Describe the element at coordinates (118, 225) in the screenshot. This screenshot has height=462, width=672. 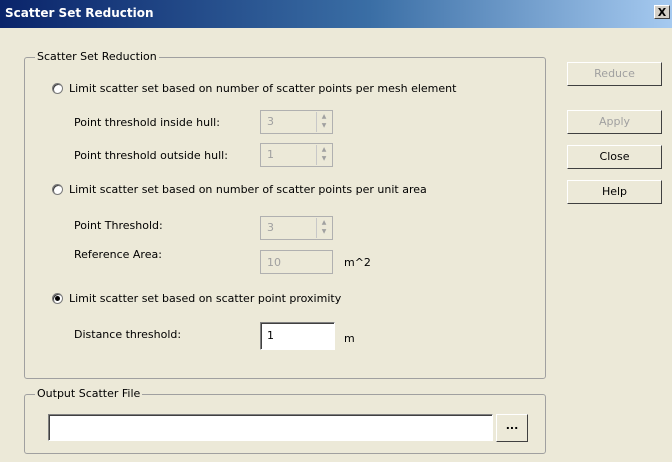
I see `point-threshold-label: Point Threshold:` at that location.